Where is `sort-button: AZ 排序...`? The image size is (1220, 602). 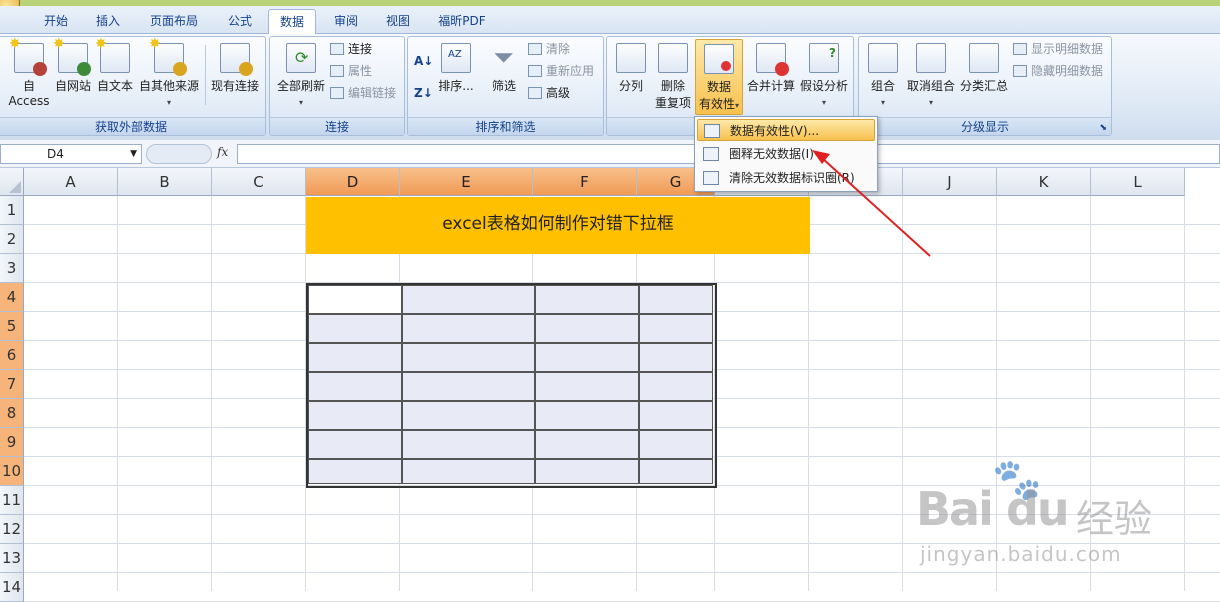
sort-button: AZ 排序... is located at coordinates (456, 68).